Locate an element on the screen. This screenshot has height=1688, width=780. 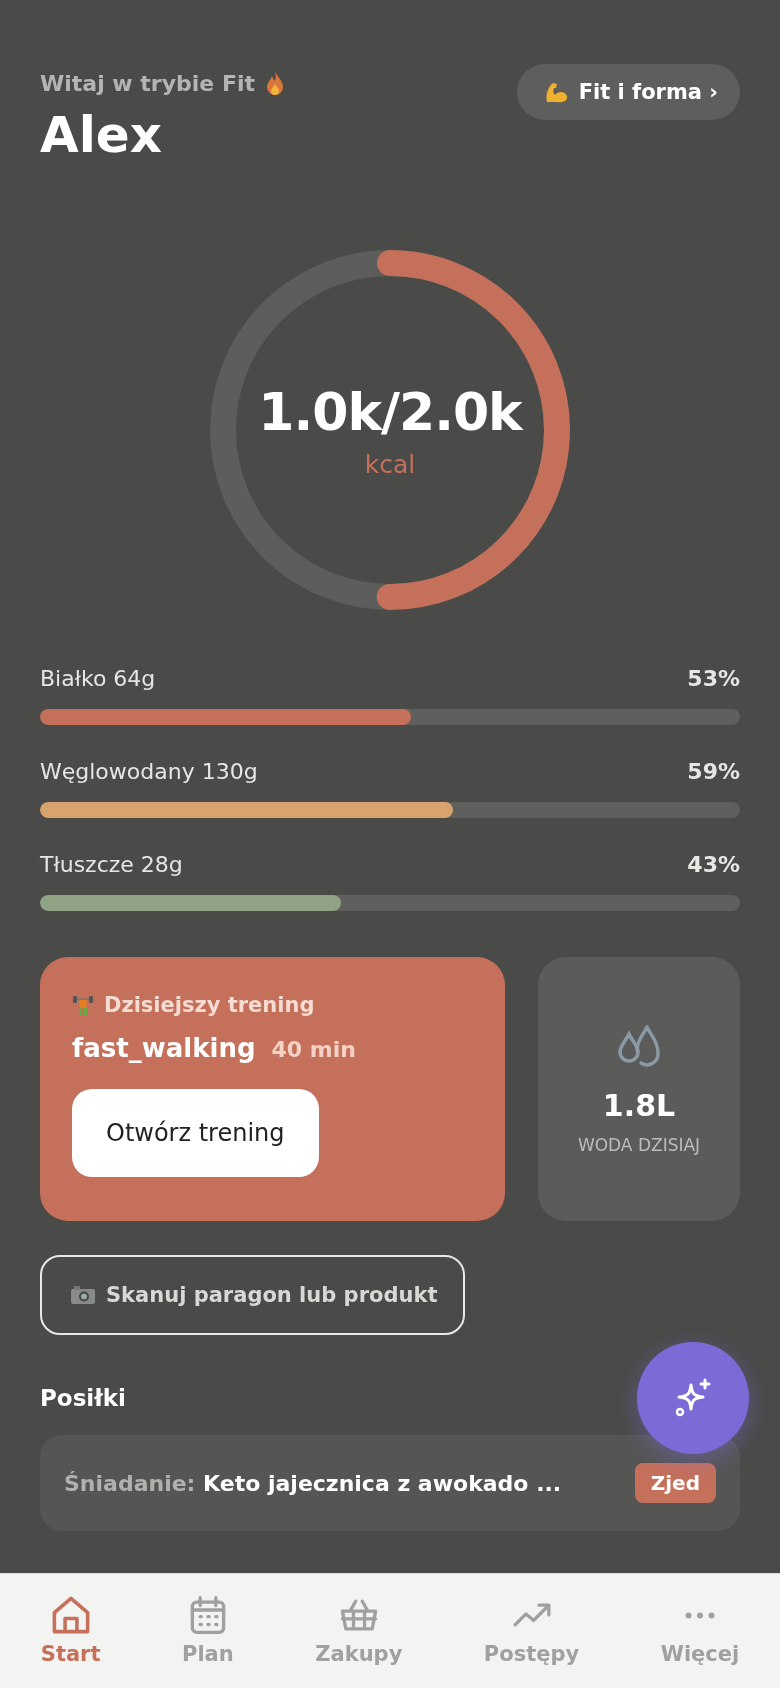
meals-heading: Posiłki is located at coordinates (83, 1398).